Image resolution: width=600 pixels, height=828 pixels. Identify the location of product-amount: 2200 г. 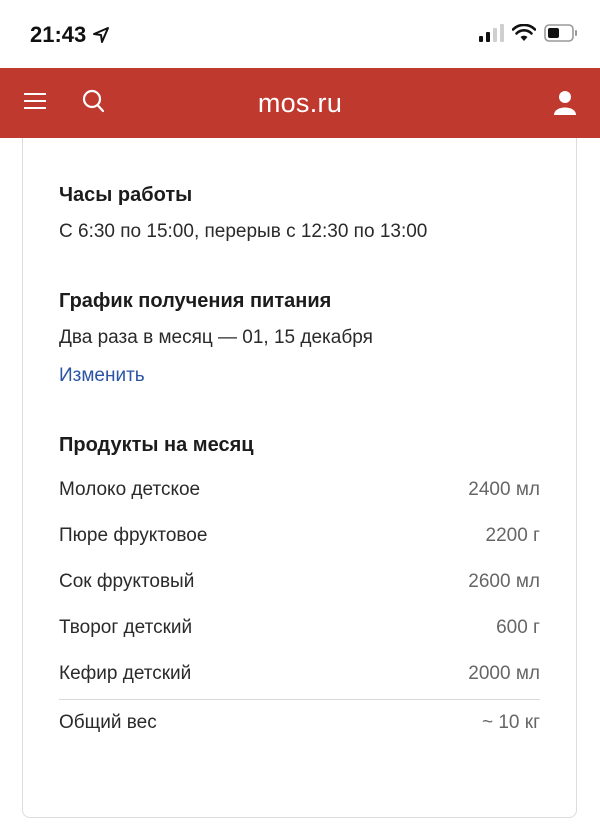
(512, 535).